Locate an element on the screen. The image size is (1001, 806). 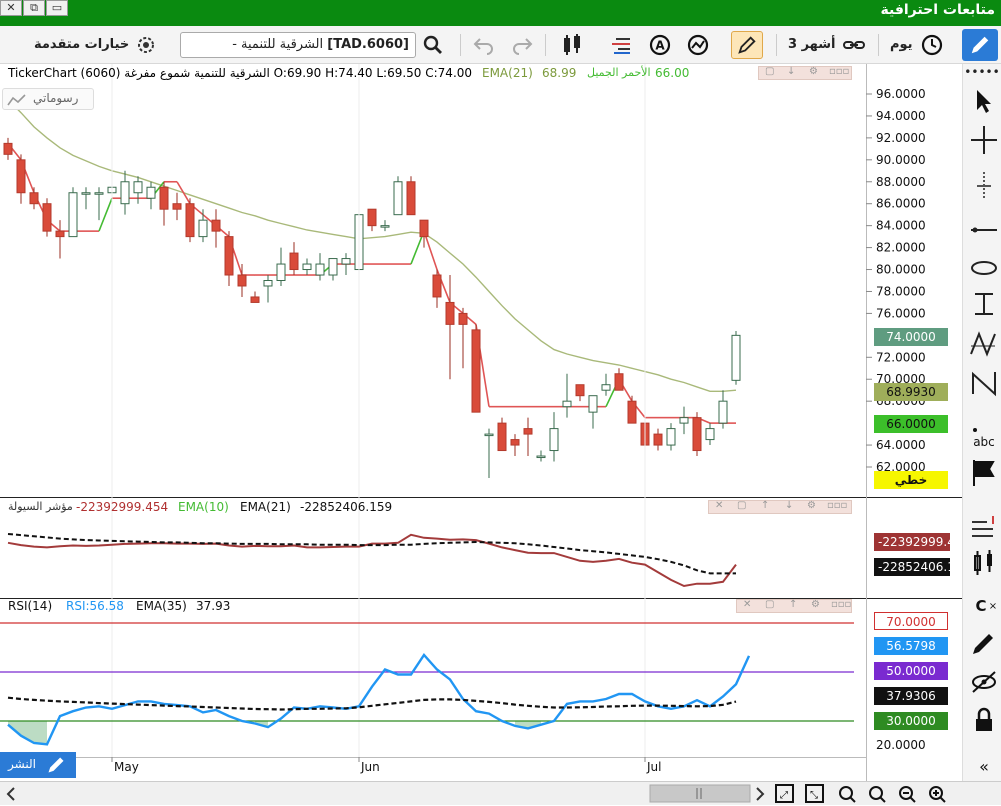
rsi-level-50: 50.0000 is located at coordinates (911, 671).